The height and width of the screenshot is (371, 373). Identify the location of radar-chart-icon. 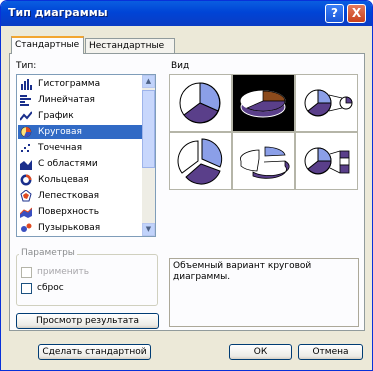
(26, 196).